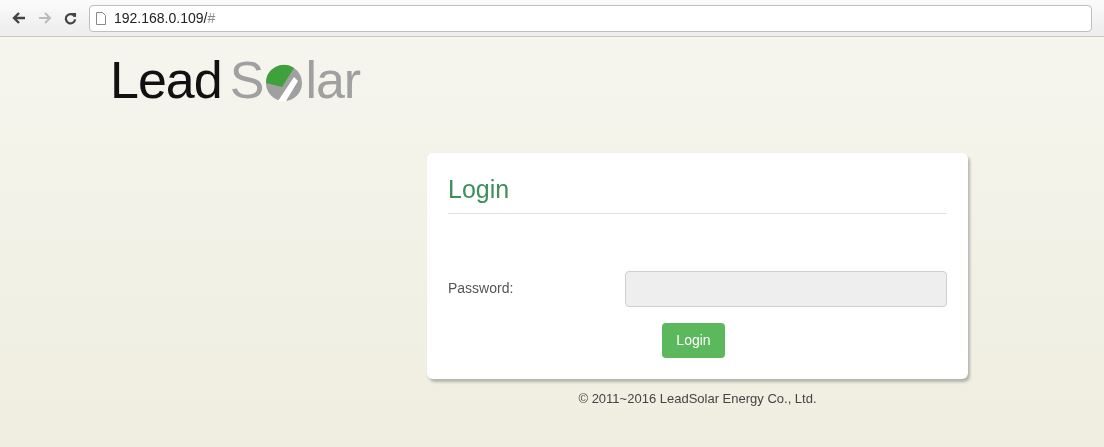 This screenshot has height=447, width=1104. Describe the element at coordinates (236, 80) in the screenshot. I see `logo: Lead S lar` at that location.